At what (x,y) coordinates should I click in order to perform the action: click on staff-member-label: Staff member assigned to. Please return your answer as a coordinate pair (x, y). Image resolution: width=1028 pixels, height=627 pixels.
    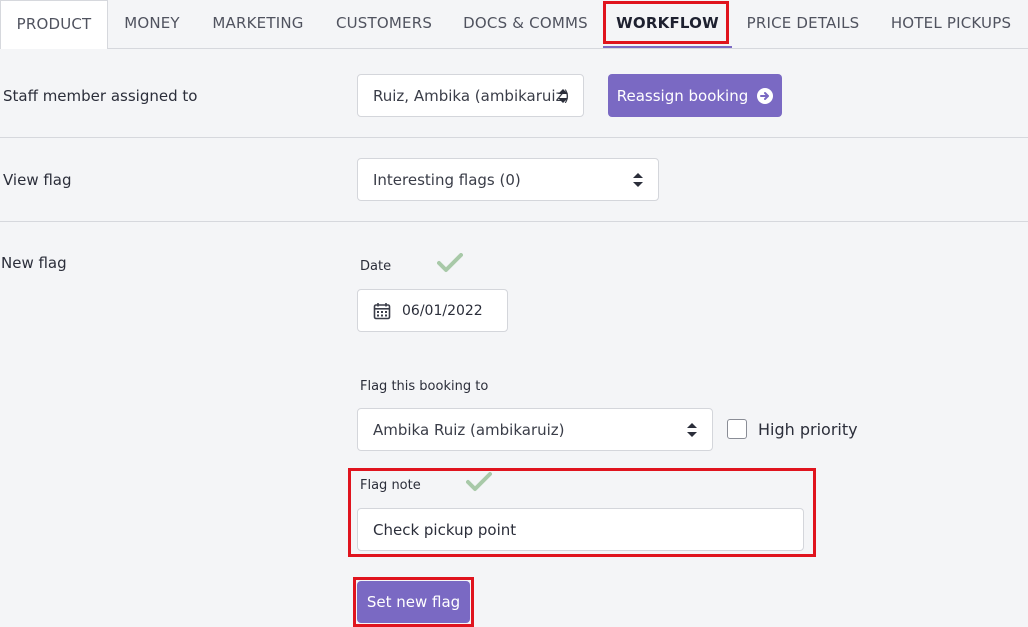
    Looking at the image, I should click on (100, 96).